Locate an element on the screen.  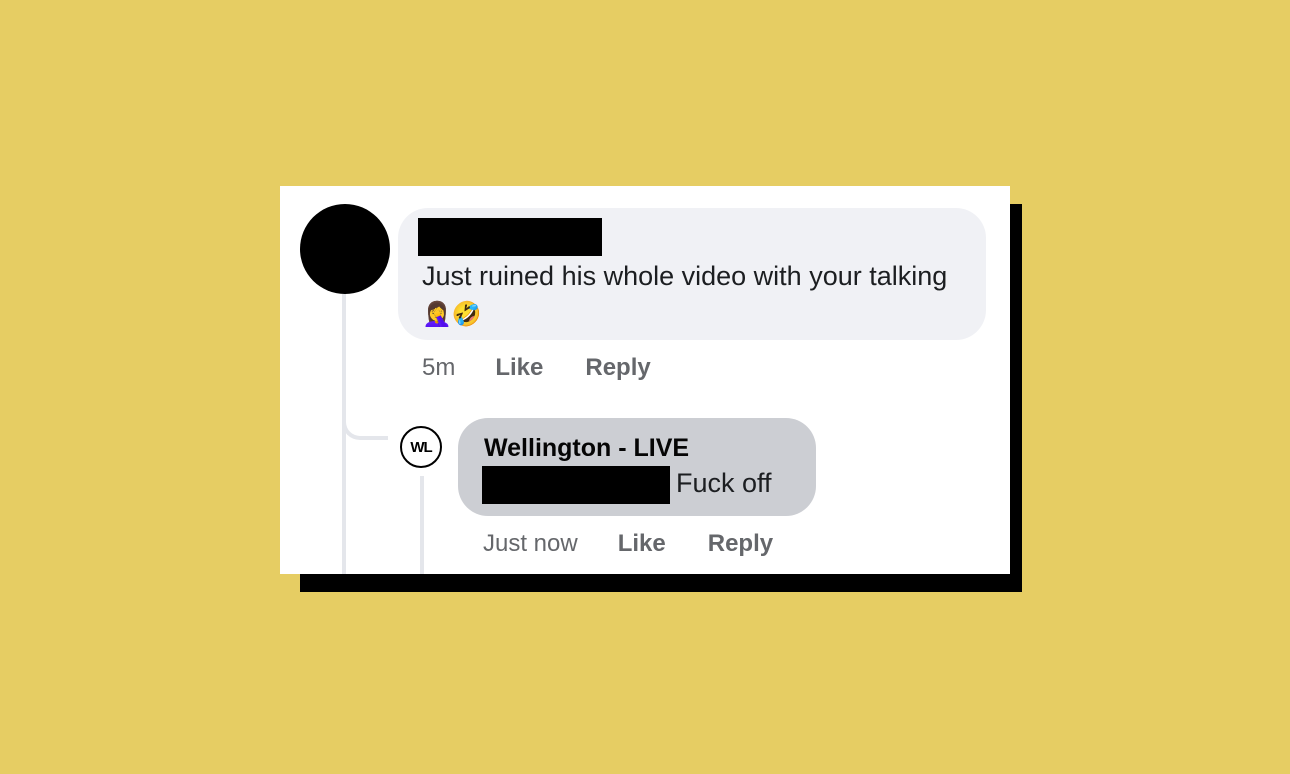
thread-line is located at coordinates (344, 434).